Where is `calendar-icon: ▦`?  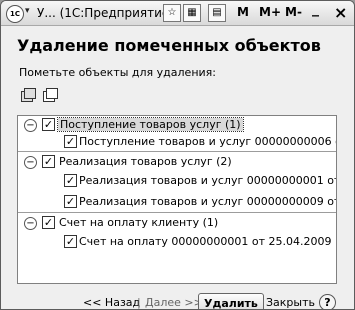
calendar-icon: ▦ is located at coordinates (192, 13).